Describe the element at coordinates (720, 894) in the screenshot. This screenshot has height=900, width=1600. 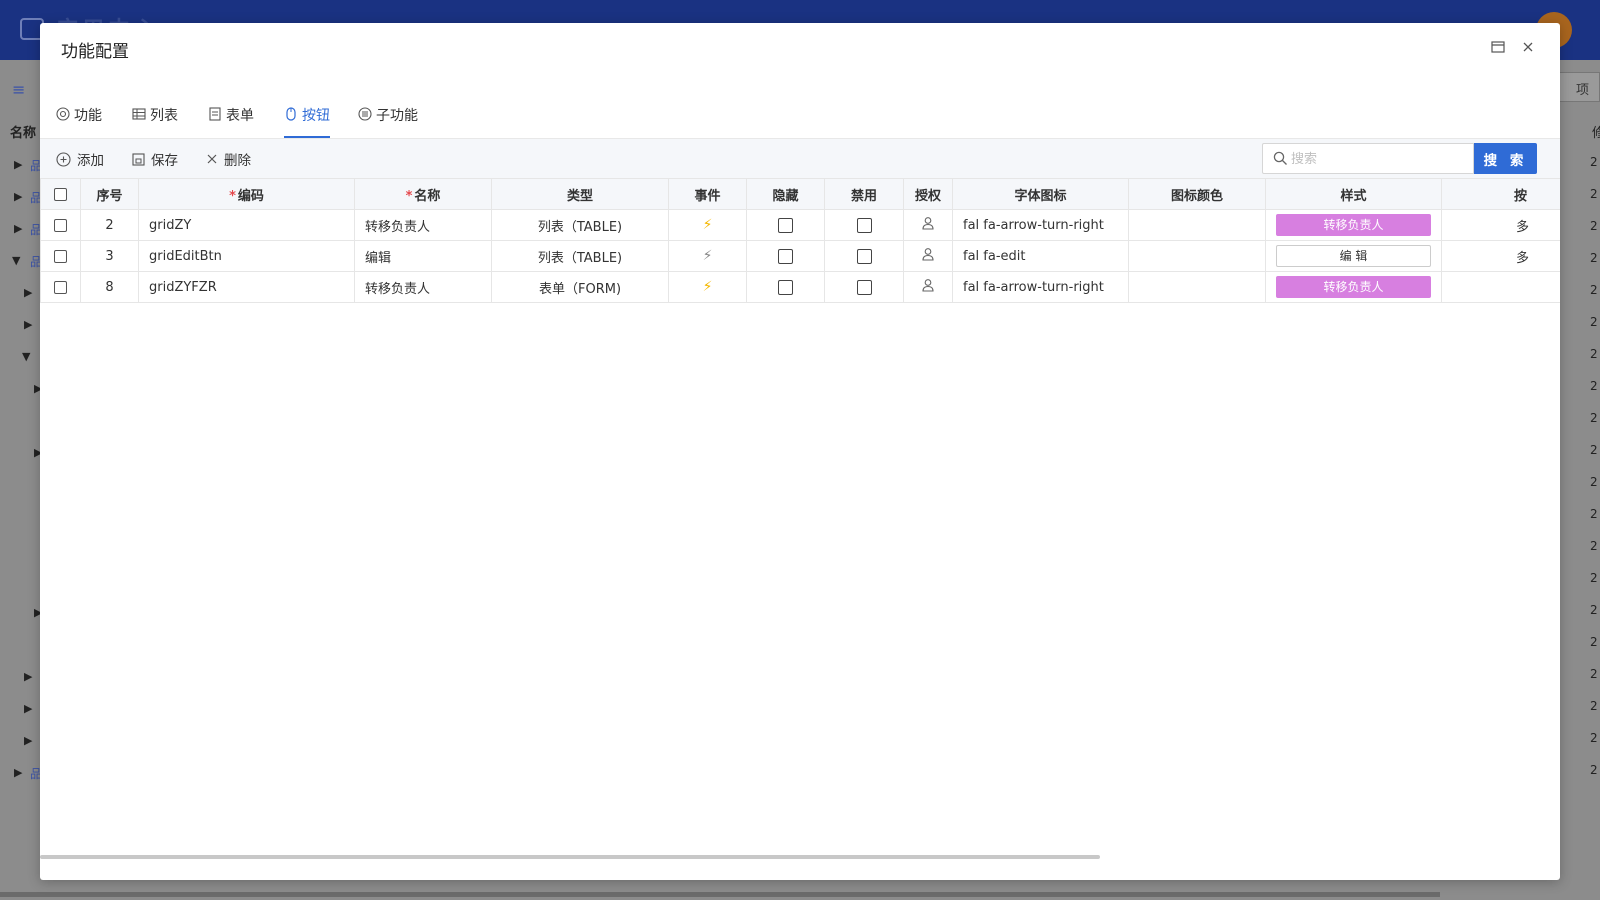
I see `background-scrollbar` at that location.